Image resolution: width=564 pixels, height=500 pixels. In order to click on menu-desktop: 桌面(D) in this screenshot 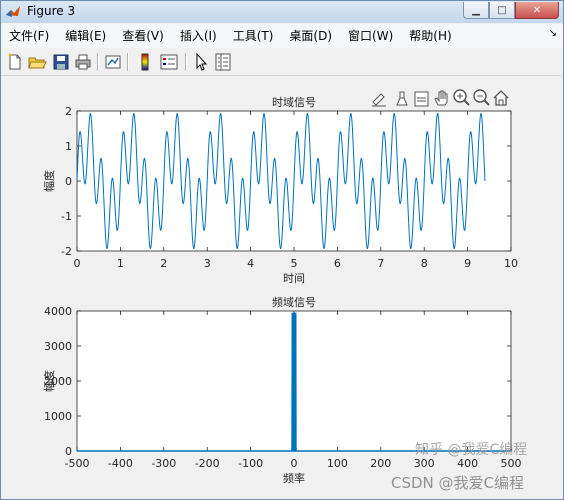, I will do `click(310, 36)`.